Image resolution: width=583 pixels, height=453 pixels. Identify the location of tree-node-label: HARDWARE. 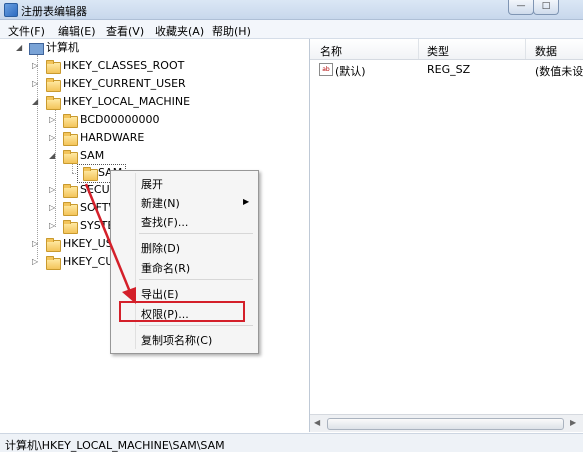
(112, 137).